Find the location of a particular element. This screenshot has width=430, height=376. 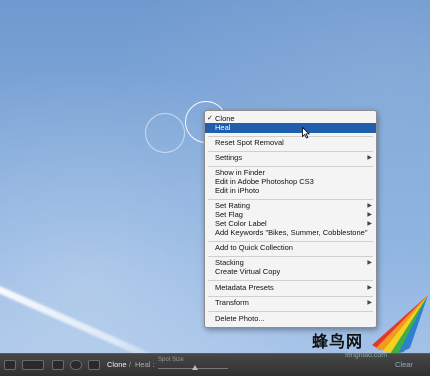

submenu-arrow-icon: ▶ is located at coordinates (369, 158).